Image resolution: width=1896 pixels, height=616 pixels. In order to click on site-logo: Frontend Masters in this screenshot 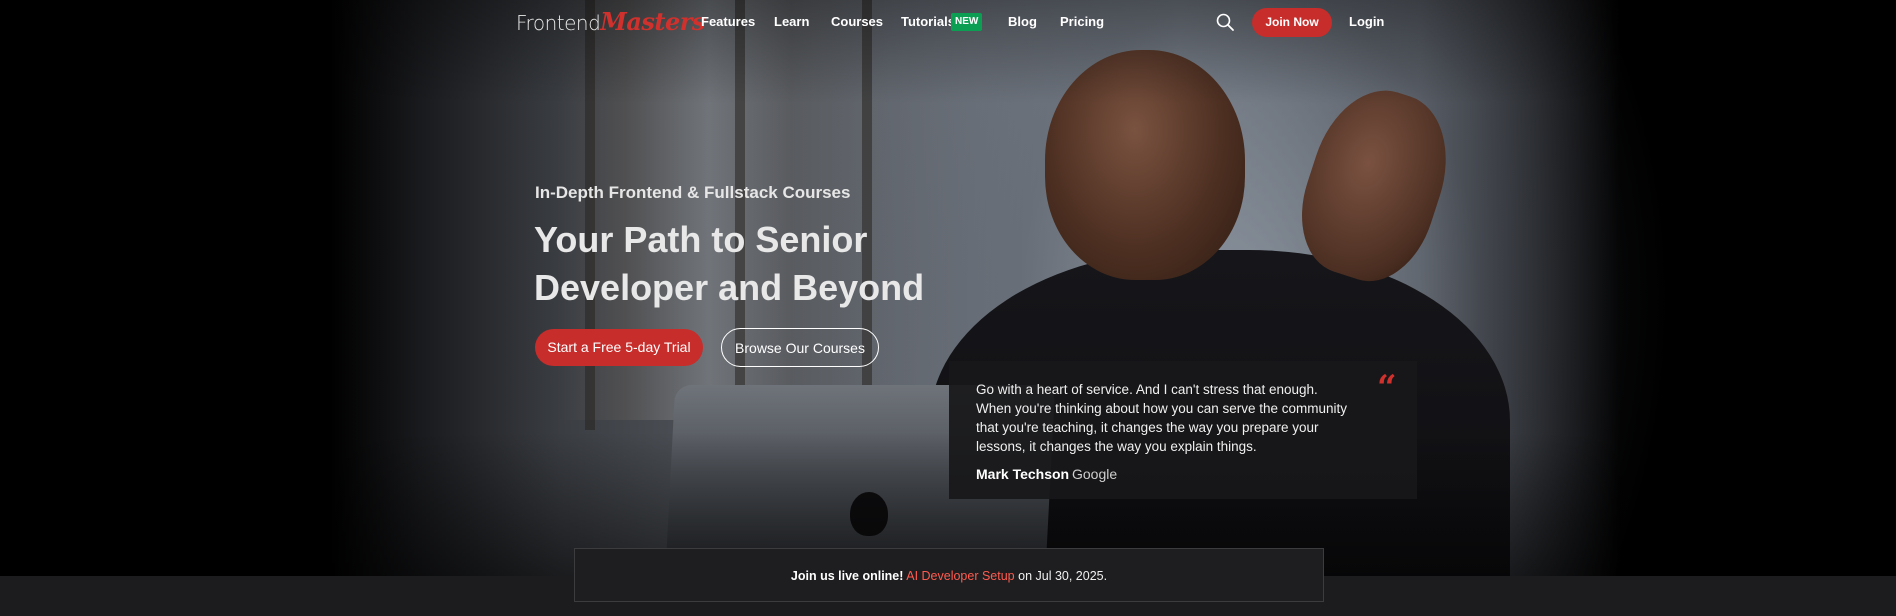, I will do `click(610, 22)`.